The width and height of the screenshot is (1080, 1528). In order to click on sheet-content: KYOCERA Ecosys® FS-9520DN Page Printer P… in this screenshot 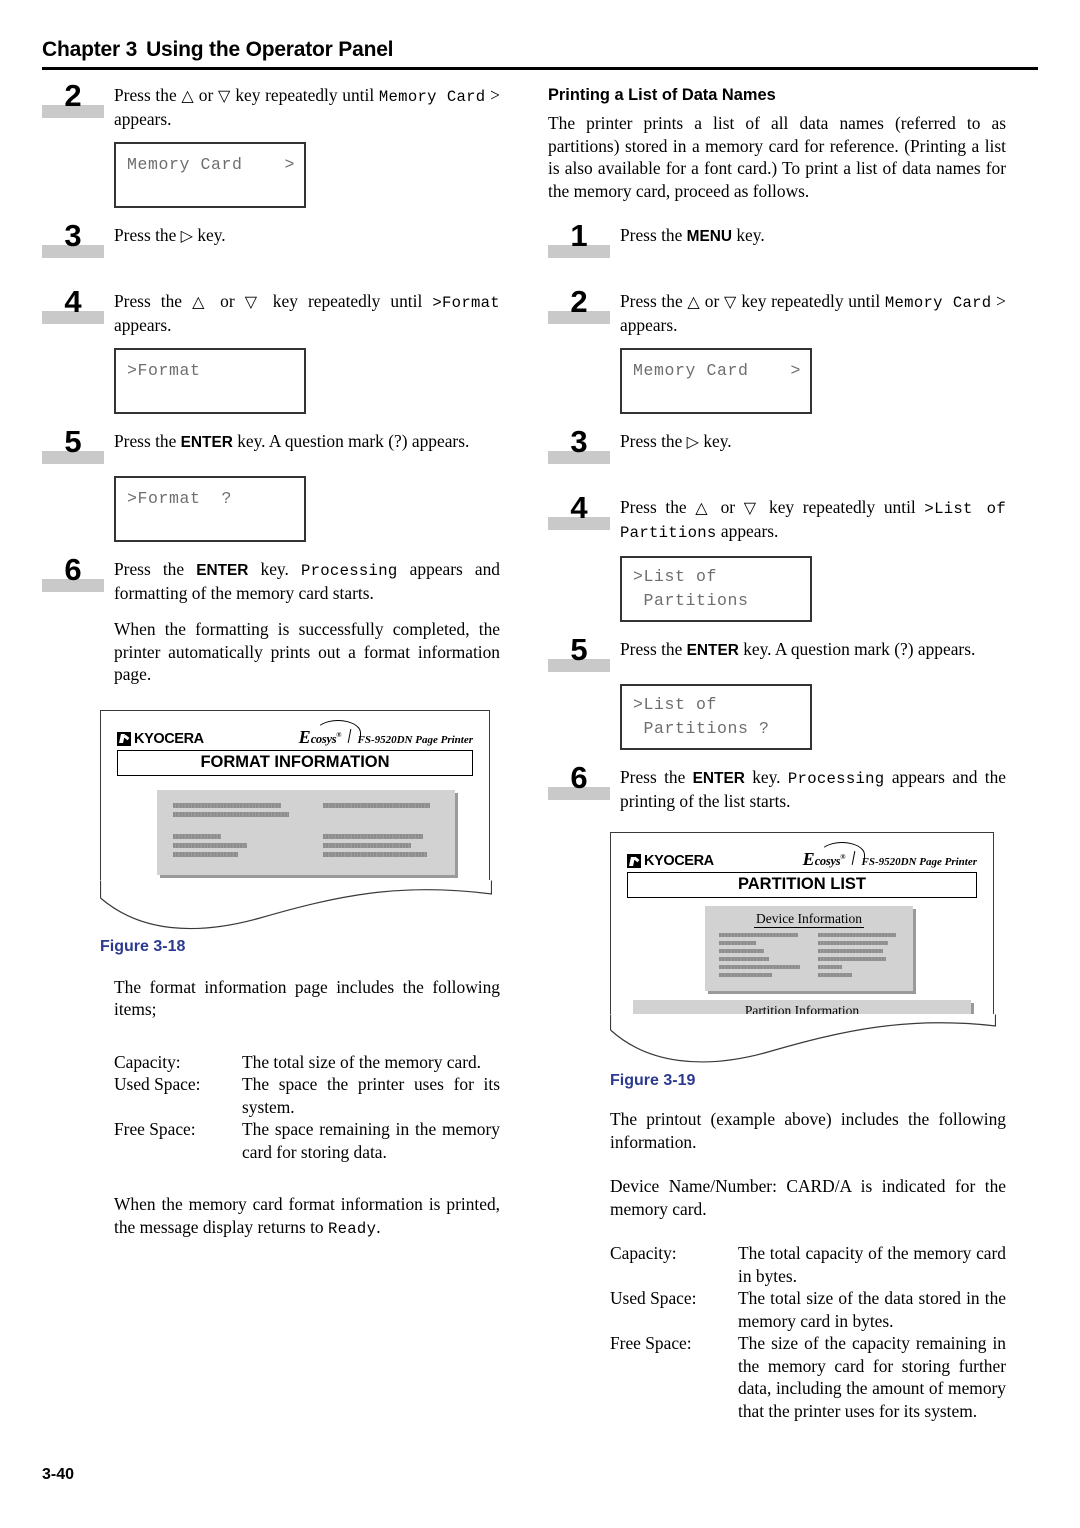, I will do `click(802, 923)`.